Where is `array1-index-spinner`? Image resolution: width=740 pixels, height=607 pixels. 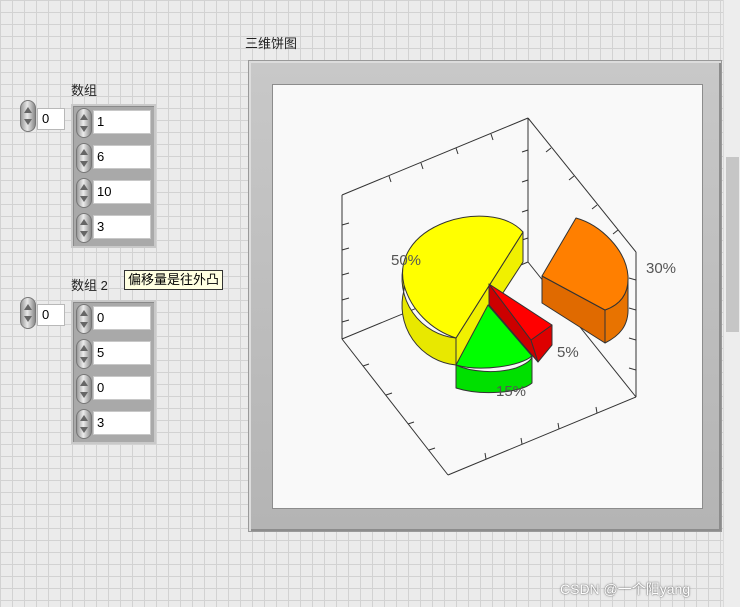
array1-index-spinner is located at coordinates (28, 116).